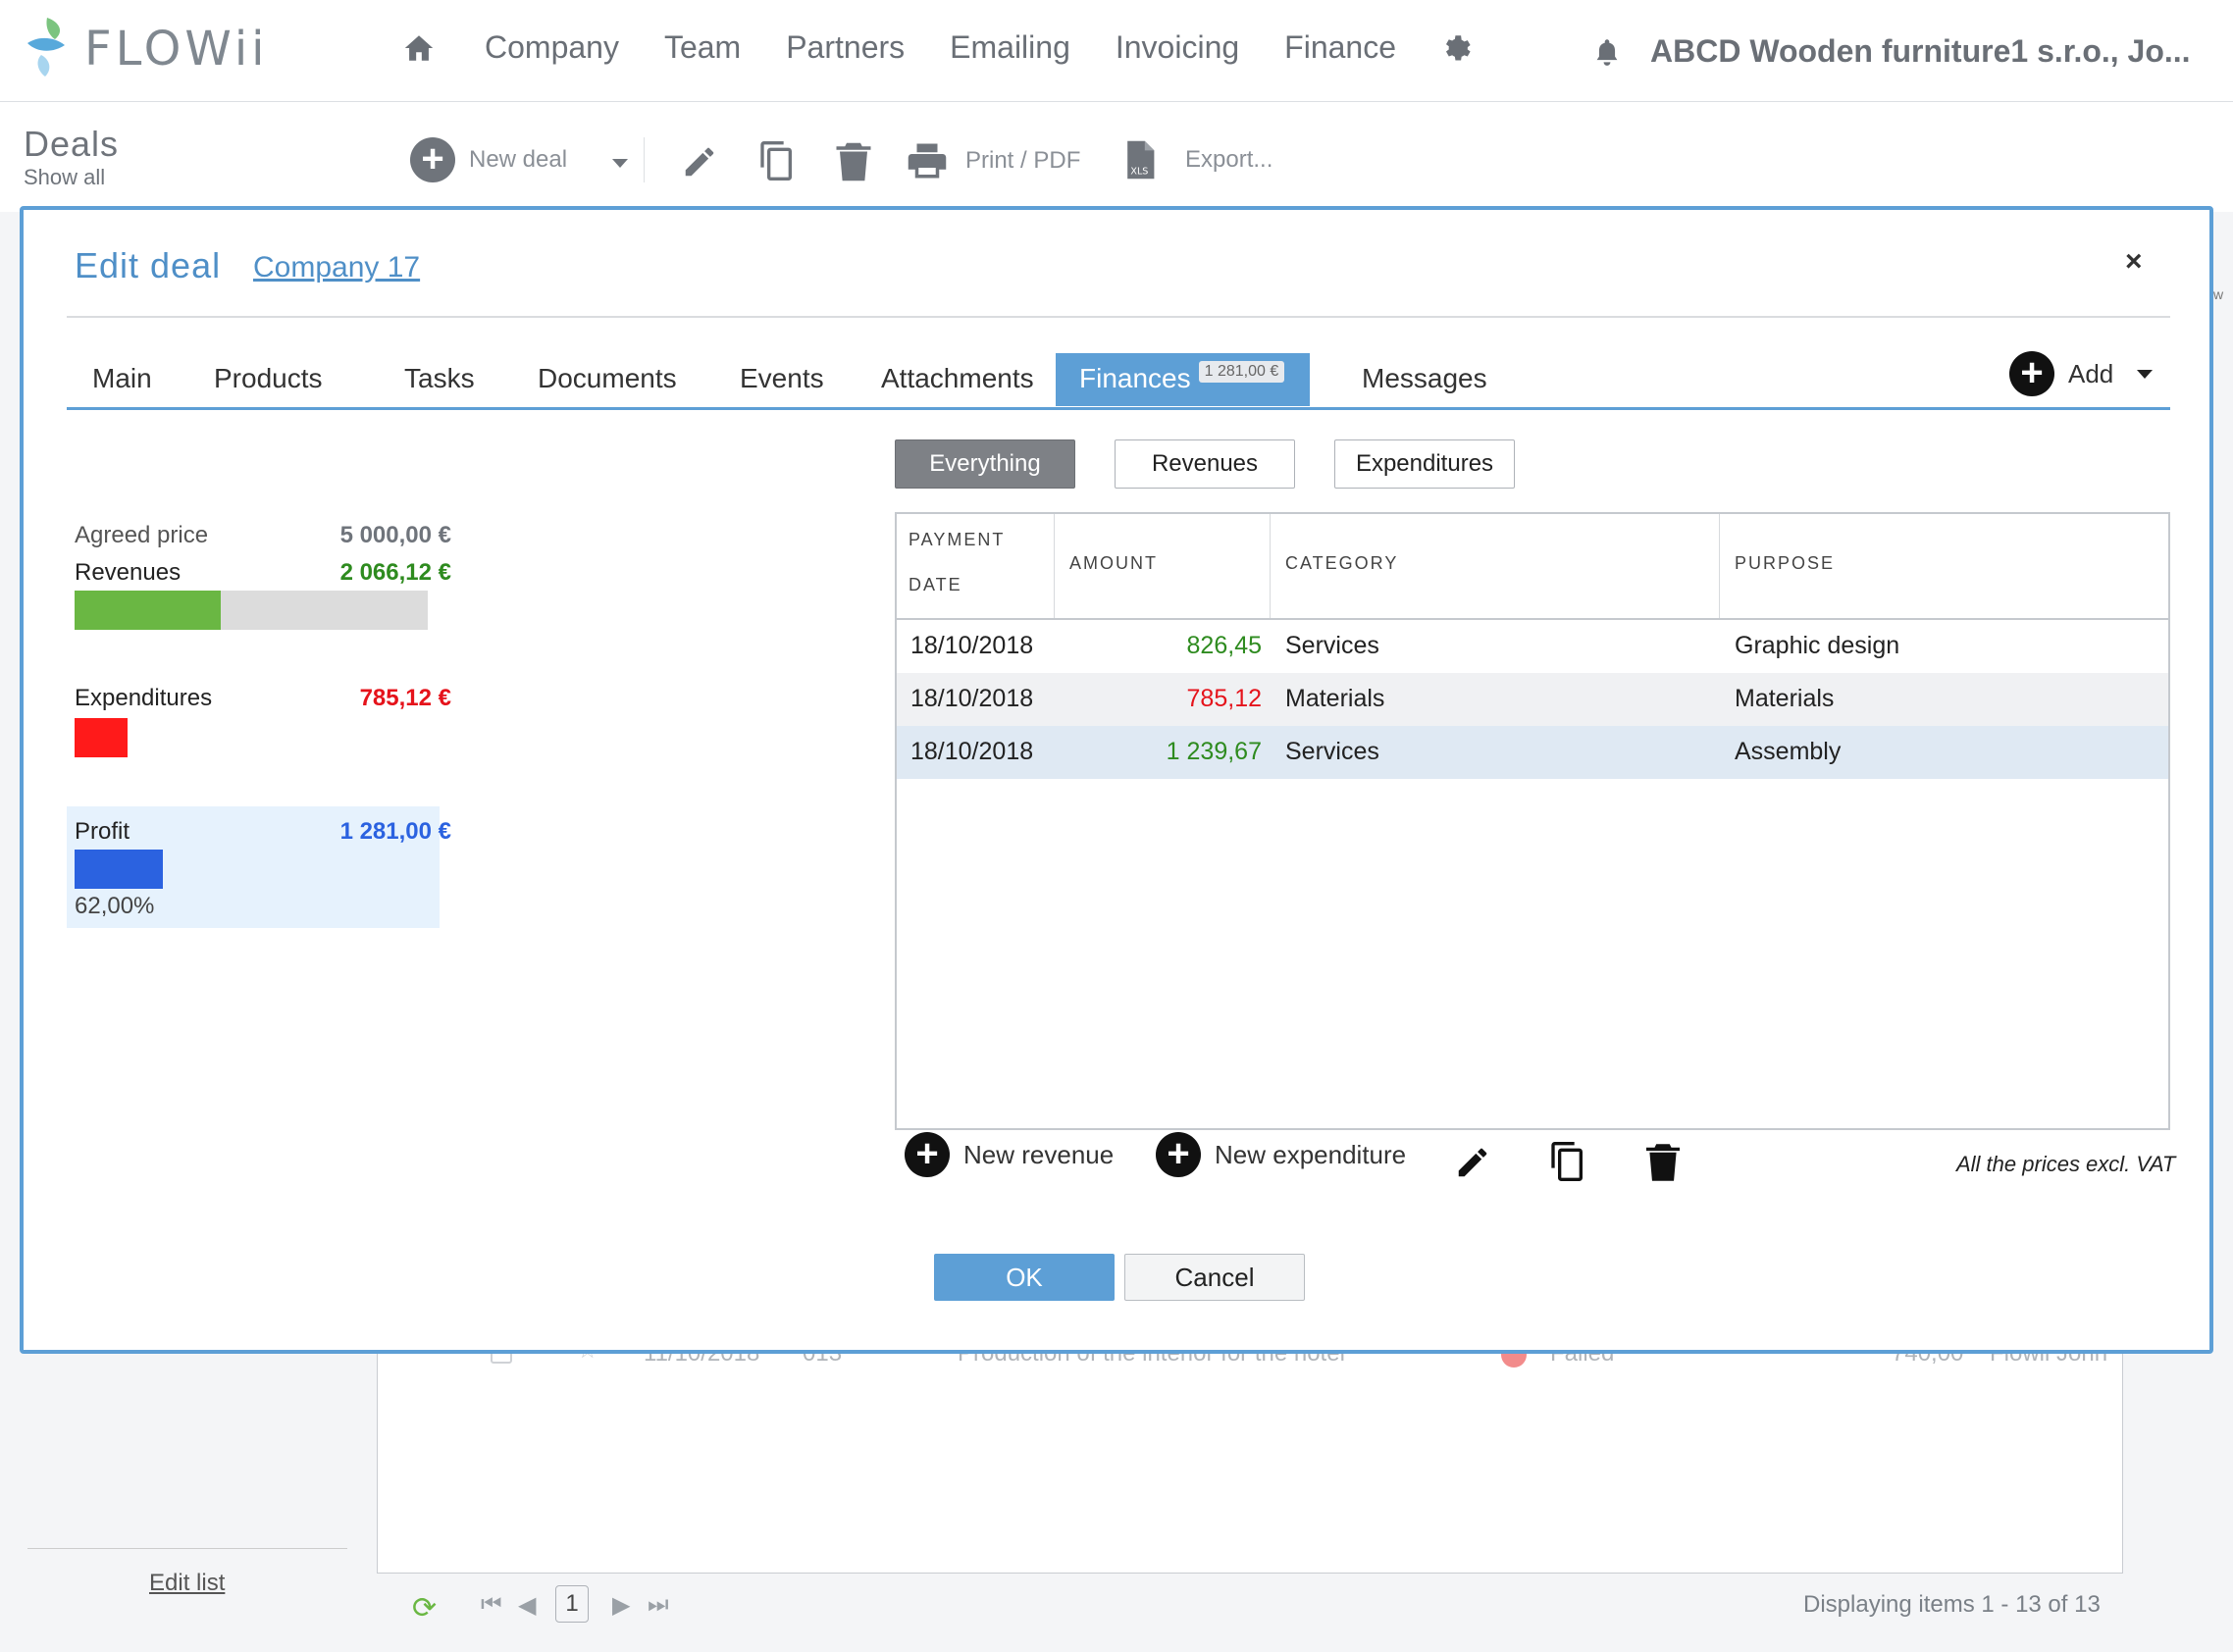 The height and width of the screenshot is (1652, 2233). What do you see at coordinates (119, 869) in the screenshot?
I see `profit-bar` at bounding box center [119, 869].